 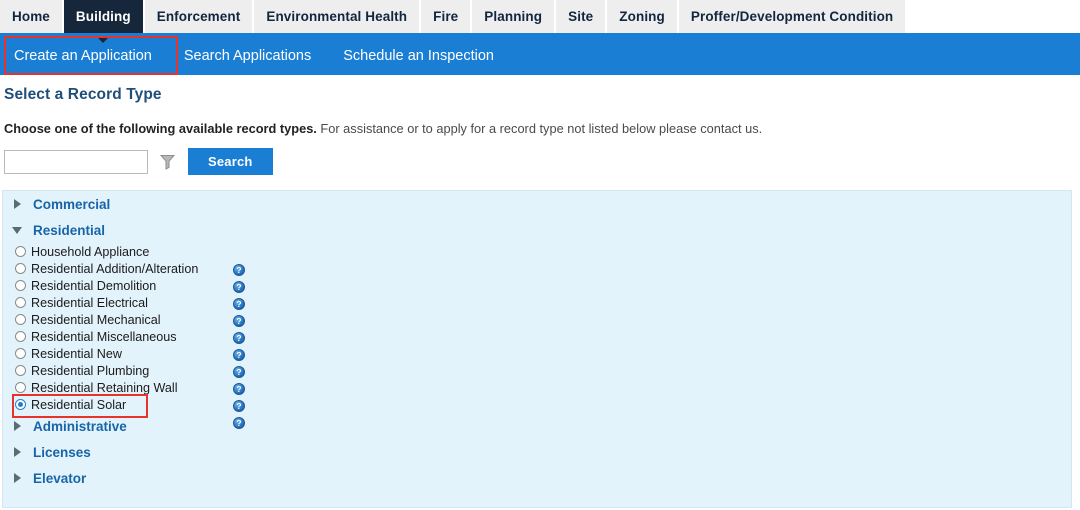 I want to click on tree-group-label: Residential, so click(x=69, y=230).